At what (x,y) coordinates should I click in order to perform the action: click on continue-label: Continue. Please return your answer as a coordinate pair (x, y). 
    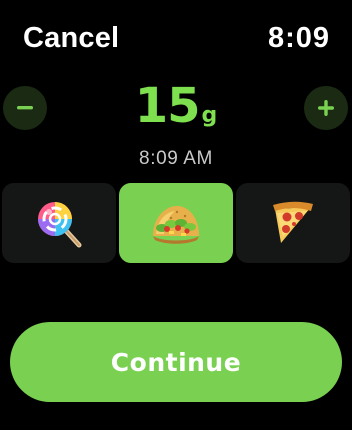
    Looking at the image, I should click on (176, 362).